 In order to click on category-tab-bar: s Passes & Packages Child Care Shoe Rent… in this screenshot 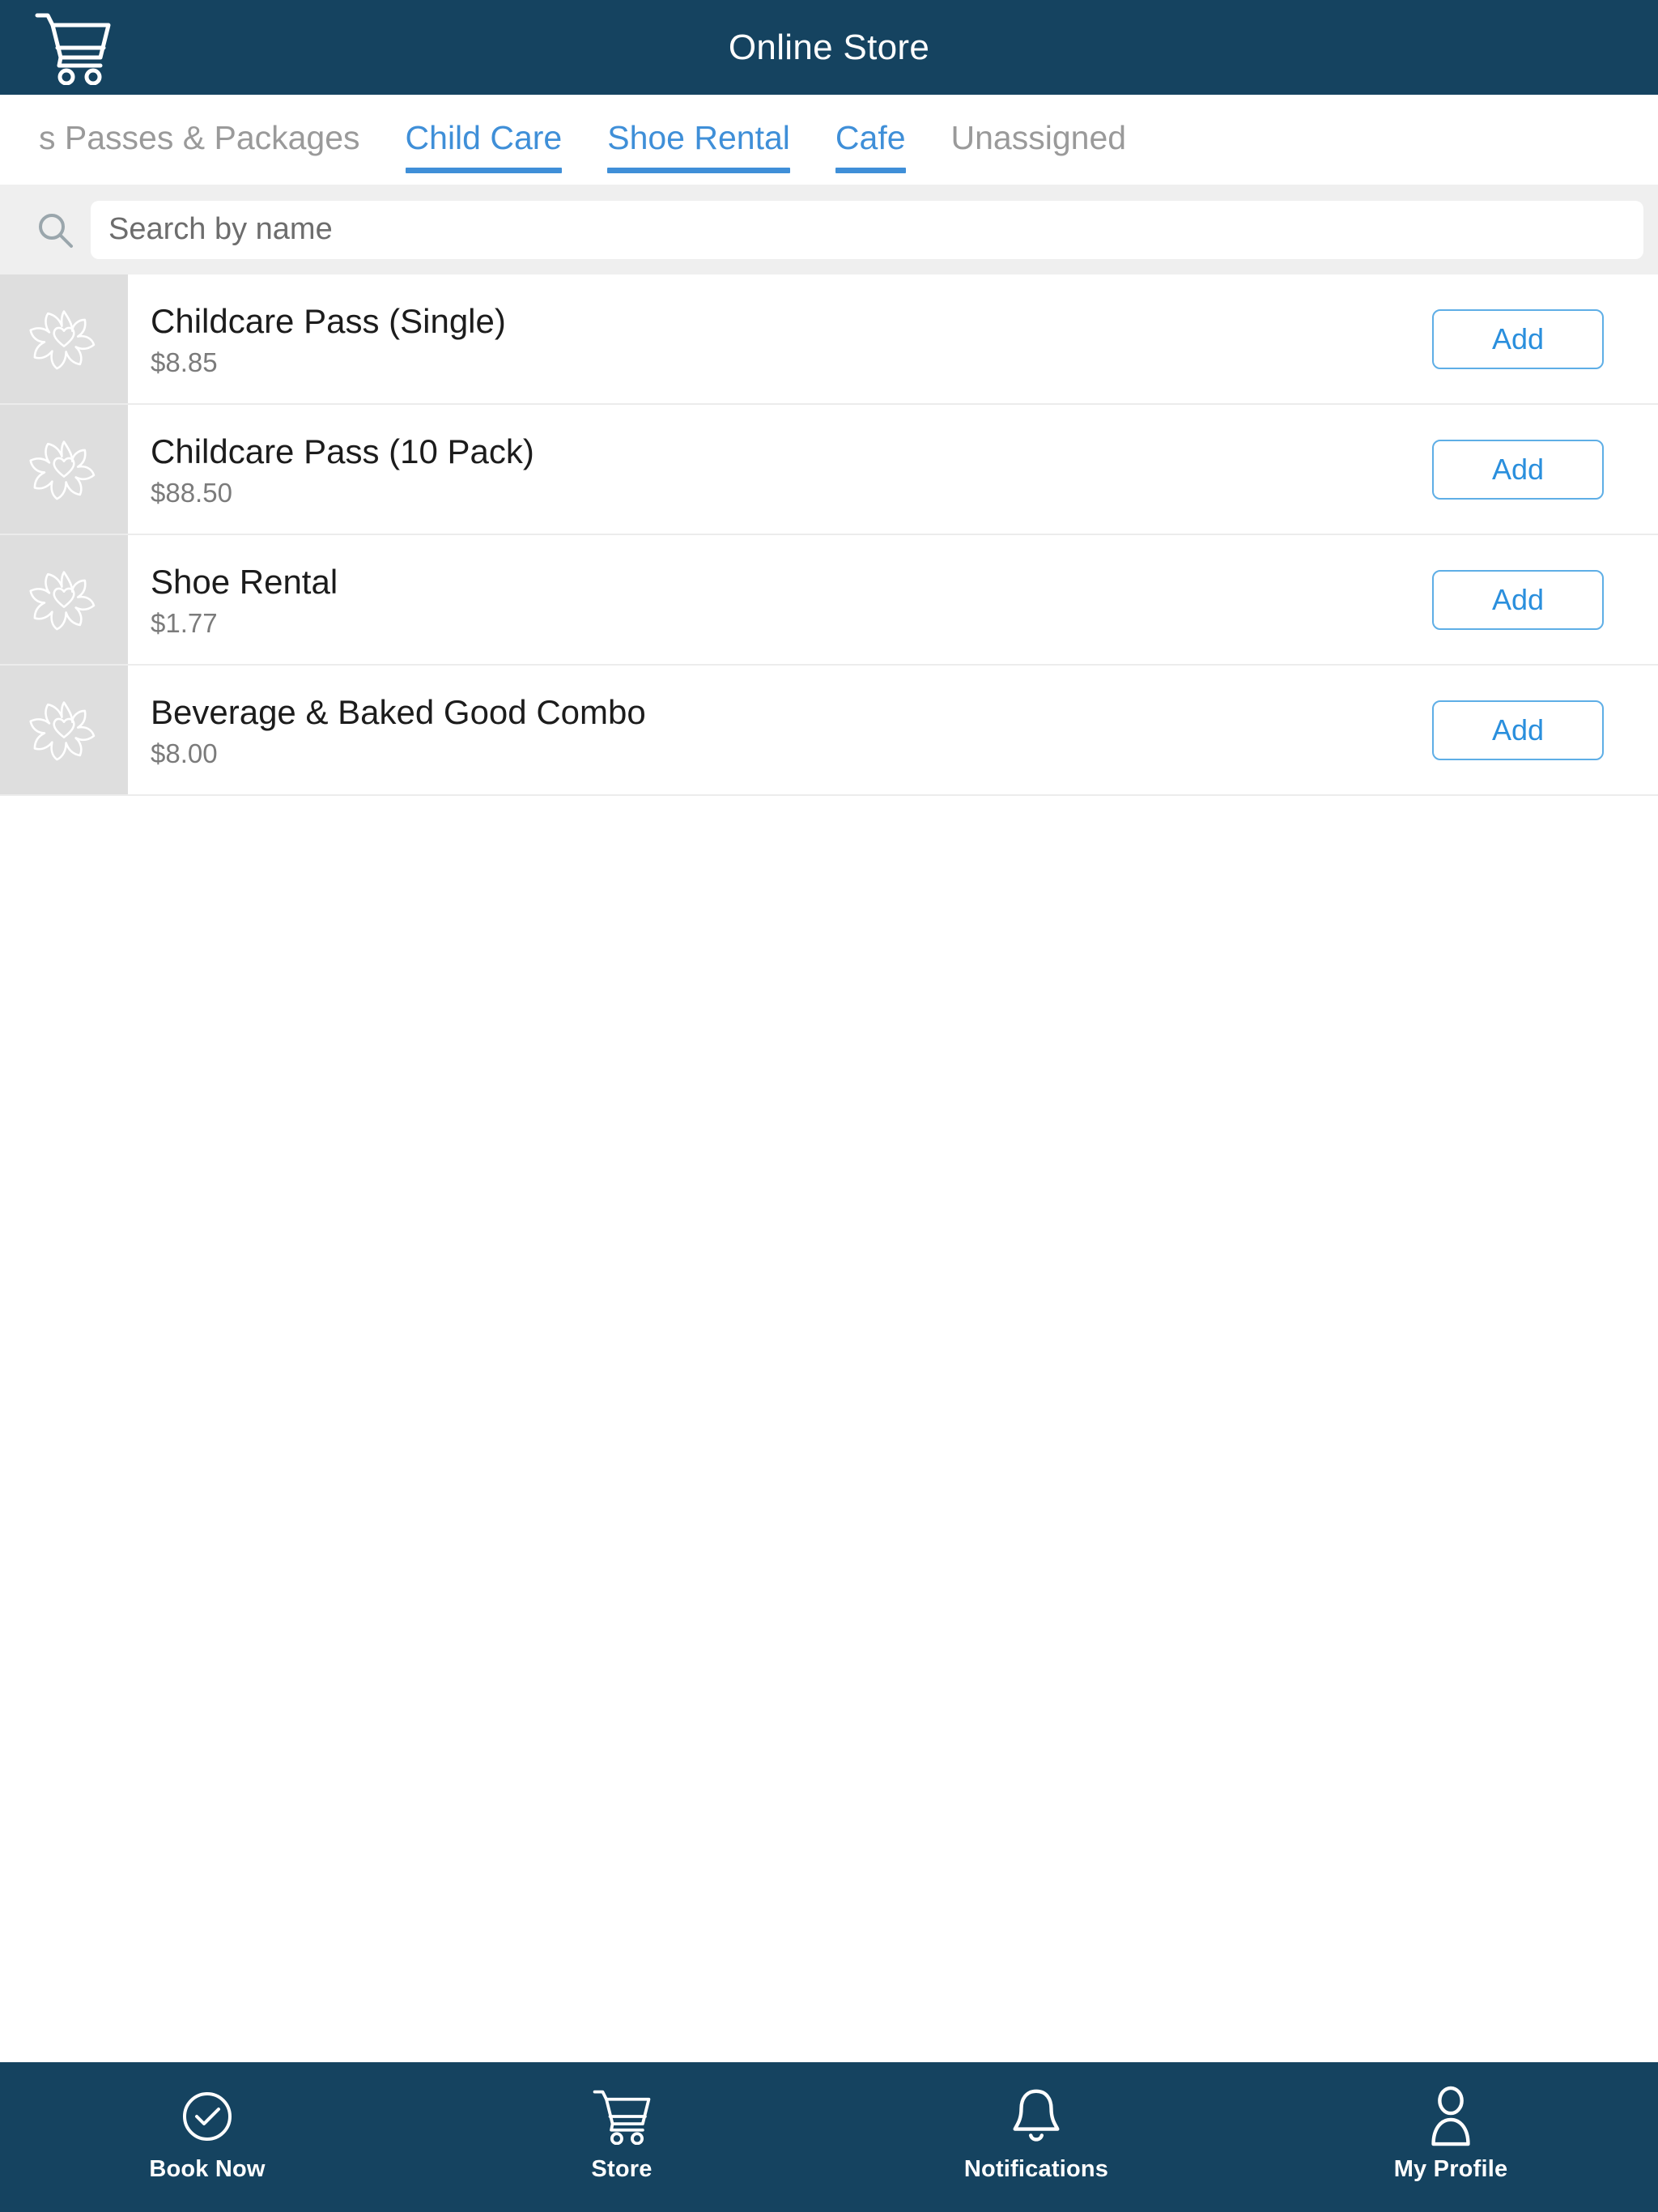, I will do `click(829, 140)`.